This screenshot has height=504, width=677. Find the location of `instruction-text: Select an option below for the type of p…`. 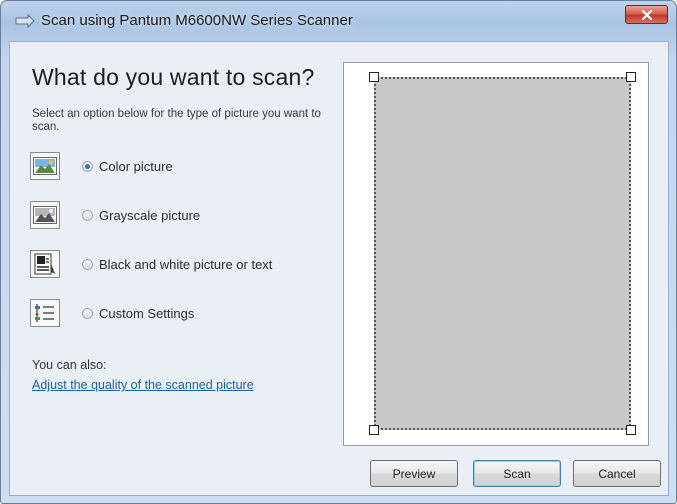

instruction-text: Select an option below for the type of p… is located at coordinates (176, 120).